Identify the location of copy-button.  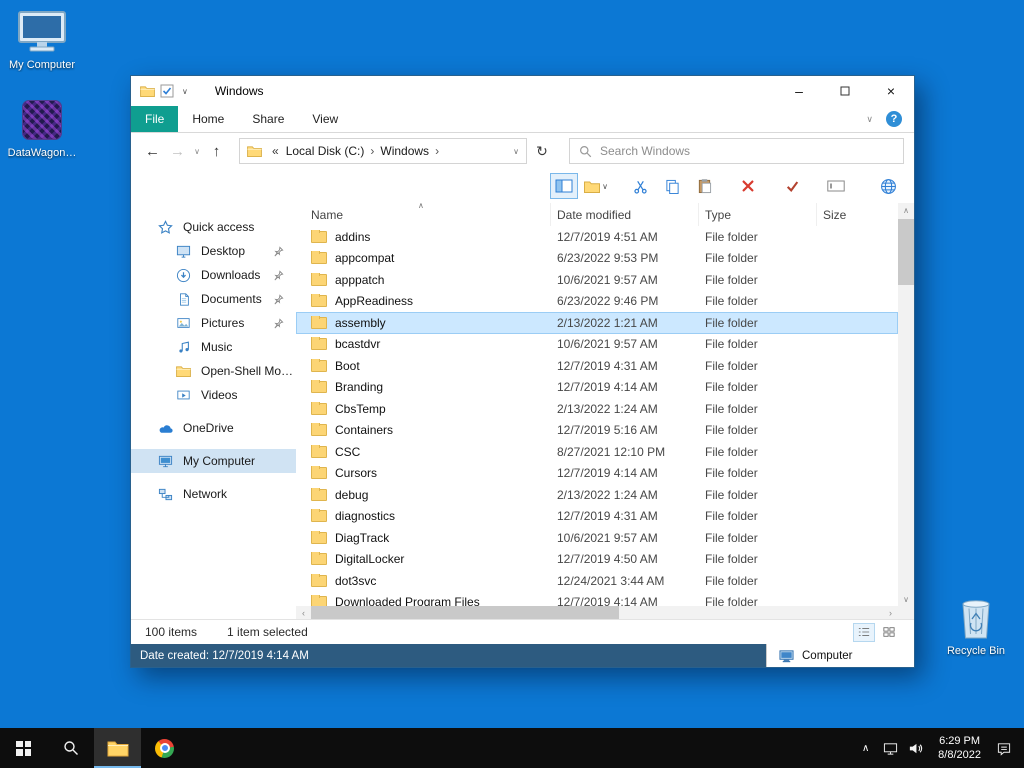
(672, 186).